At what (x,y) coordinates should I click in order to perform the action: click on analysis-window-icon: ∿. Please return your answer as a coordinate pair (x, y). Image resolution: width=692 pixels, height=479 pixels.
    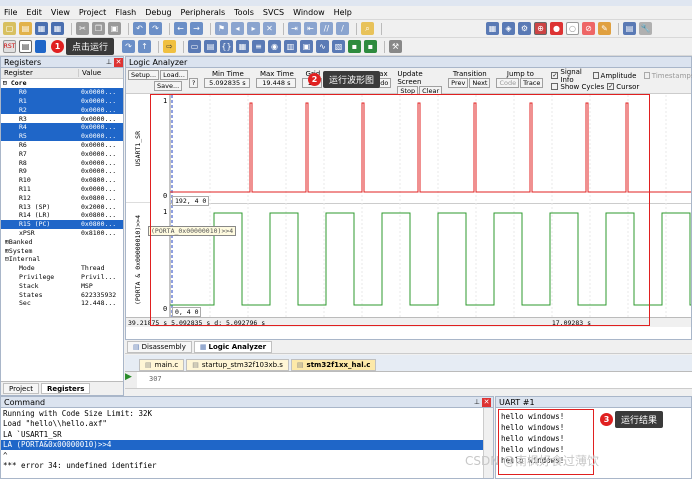
    Looking at the image, I should click on (323, 46).